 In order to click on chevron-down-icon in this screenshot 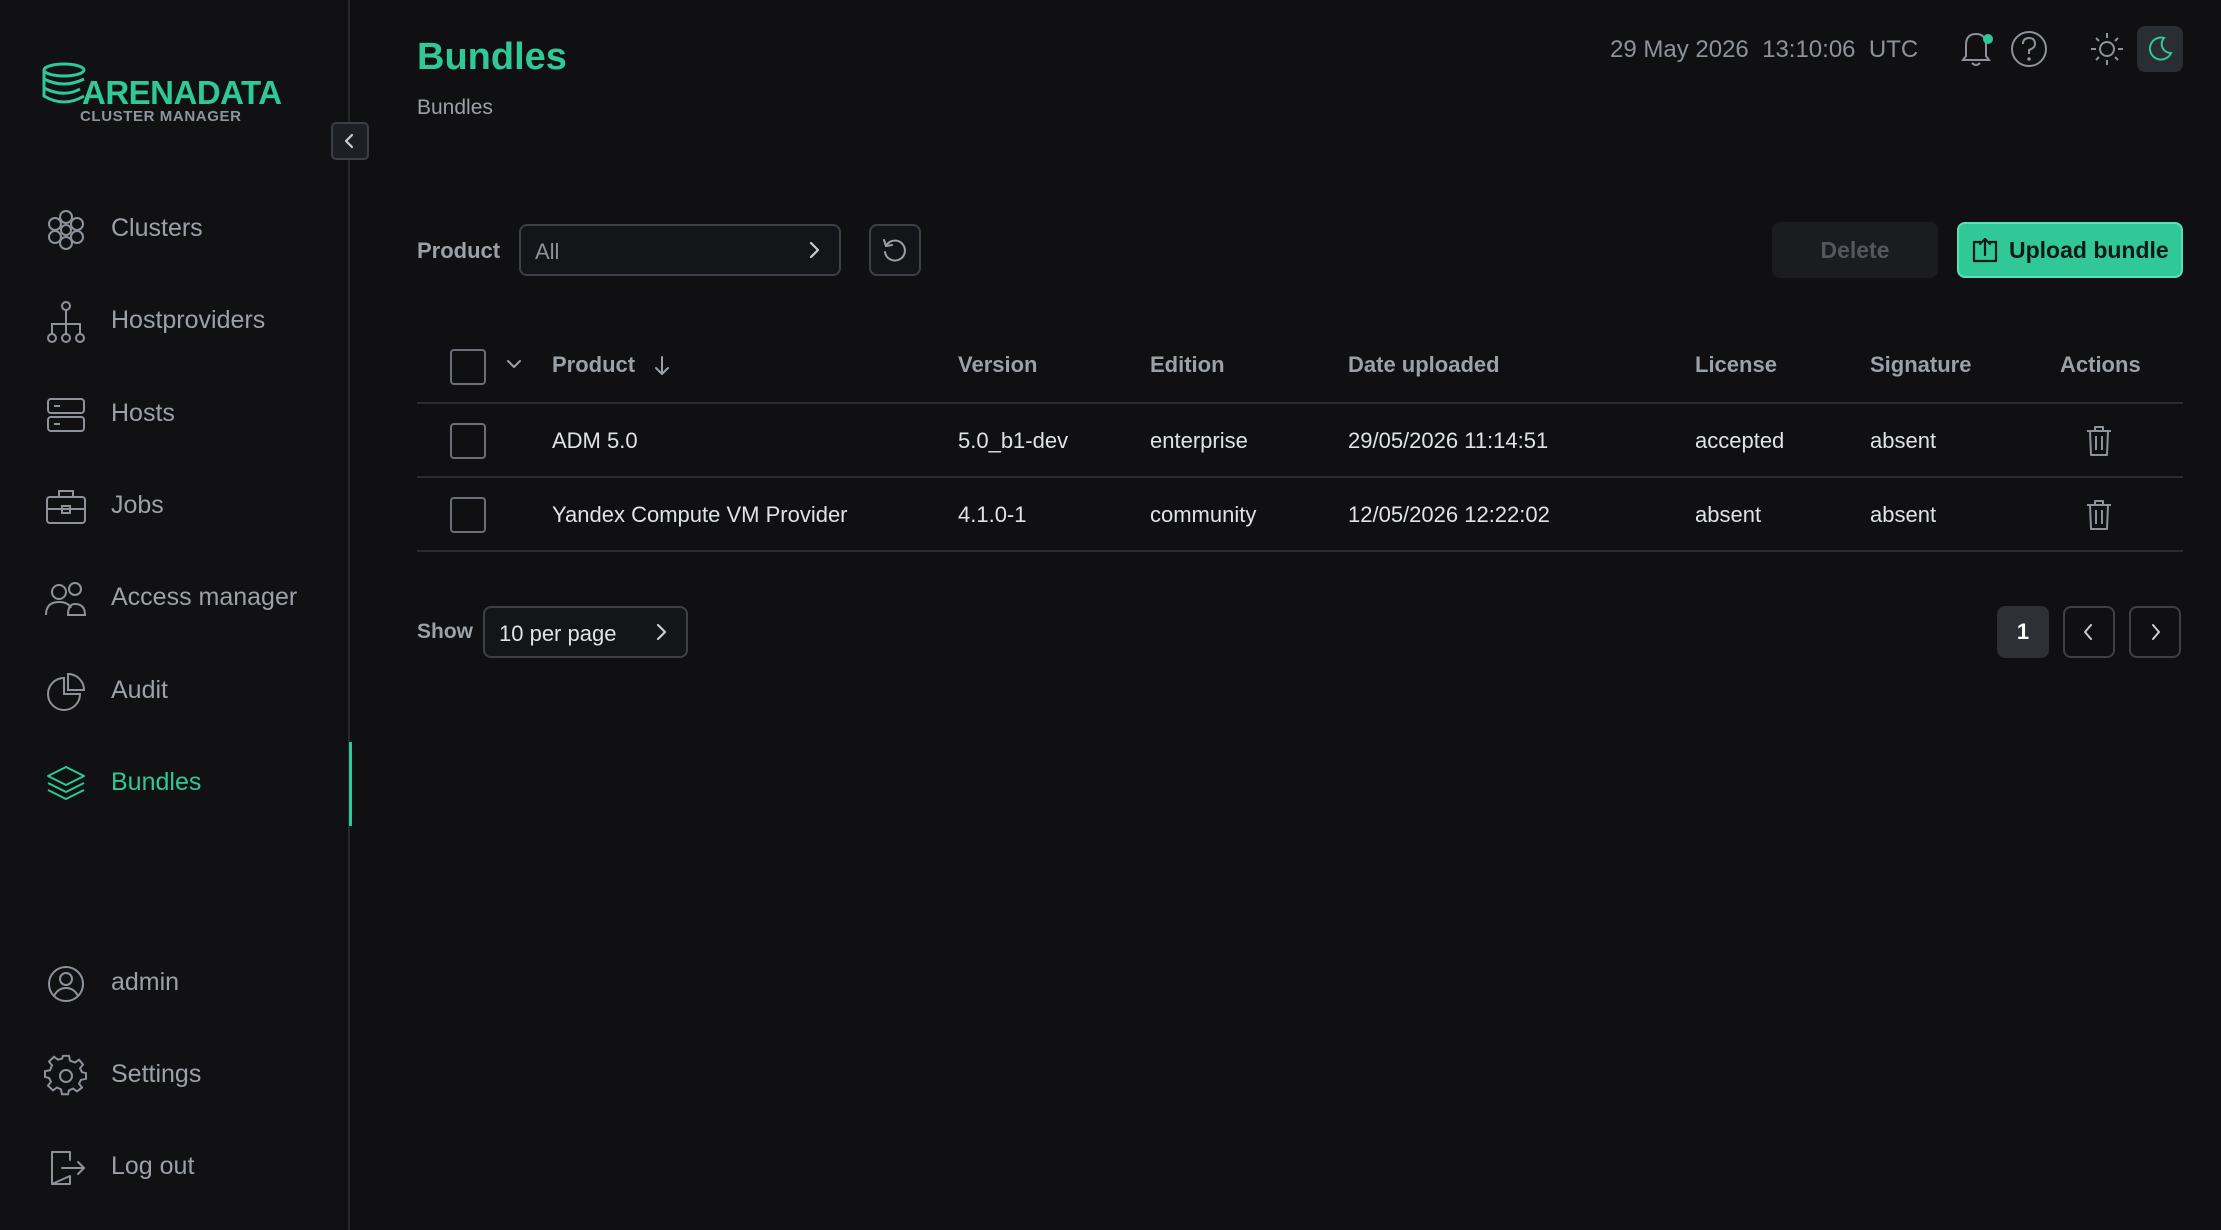, I will do `click(514, 364)`.